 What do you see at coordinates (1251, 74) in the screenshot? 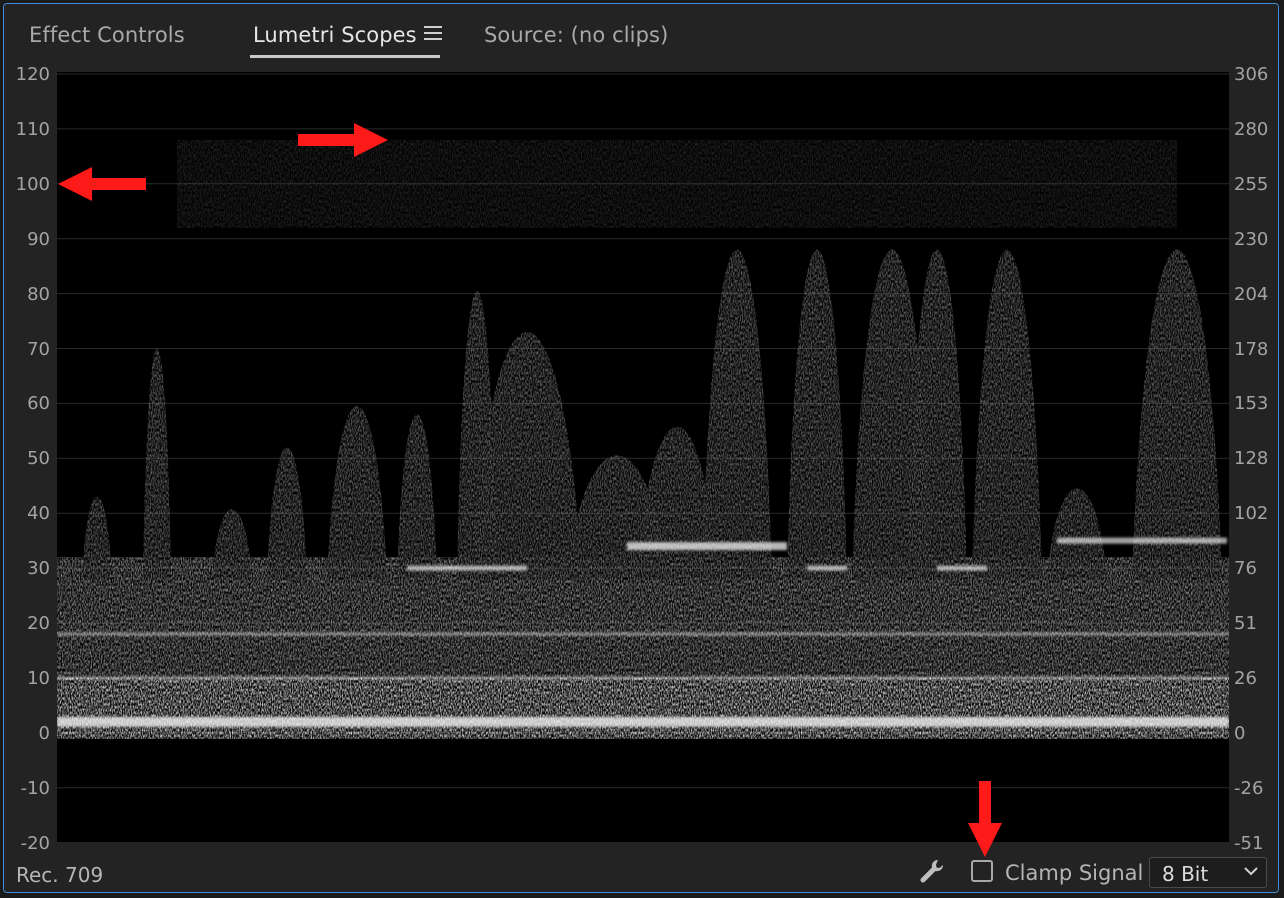
I see `right-axis-tick: 306` at bounding box center [1251, 74].